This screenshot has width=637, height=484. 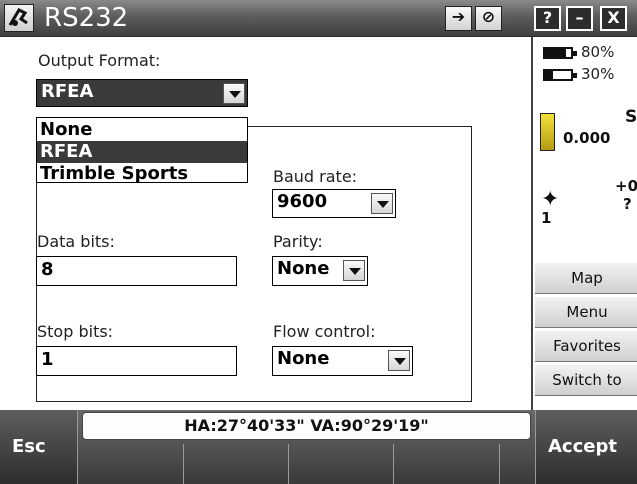 What do you see at coordinates (298, 241) in the screenshot?
I see `parity-label: Parity:` at bounding box center [298, 241].